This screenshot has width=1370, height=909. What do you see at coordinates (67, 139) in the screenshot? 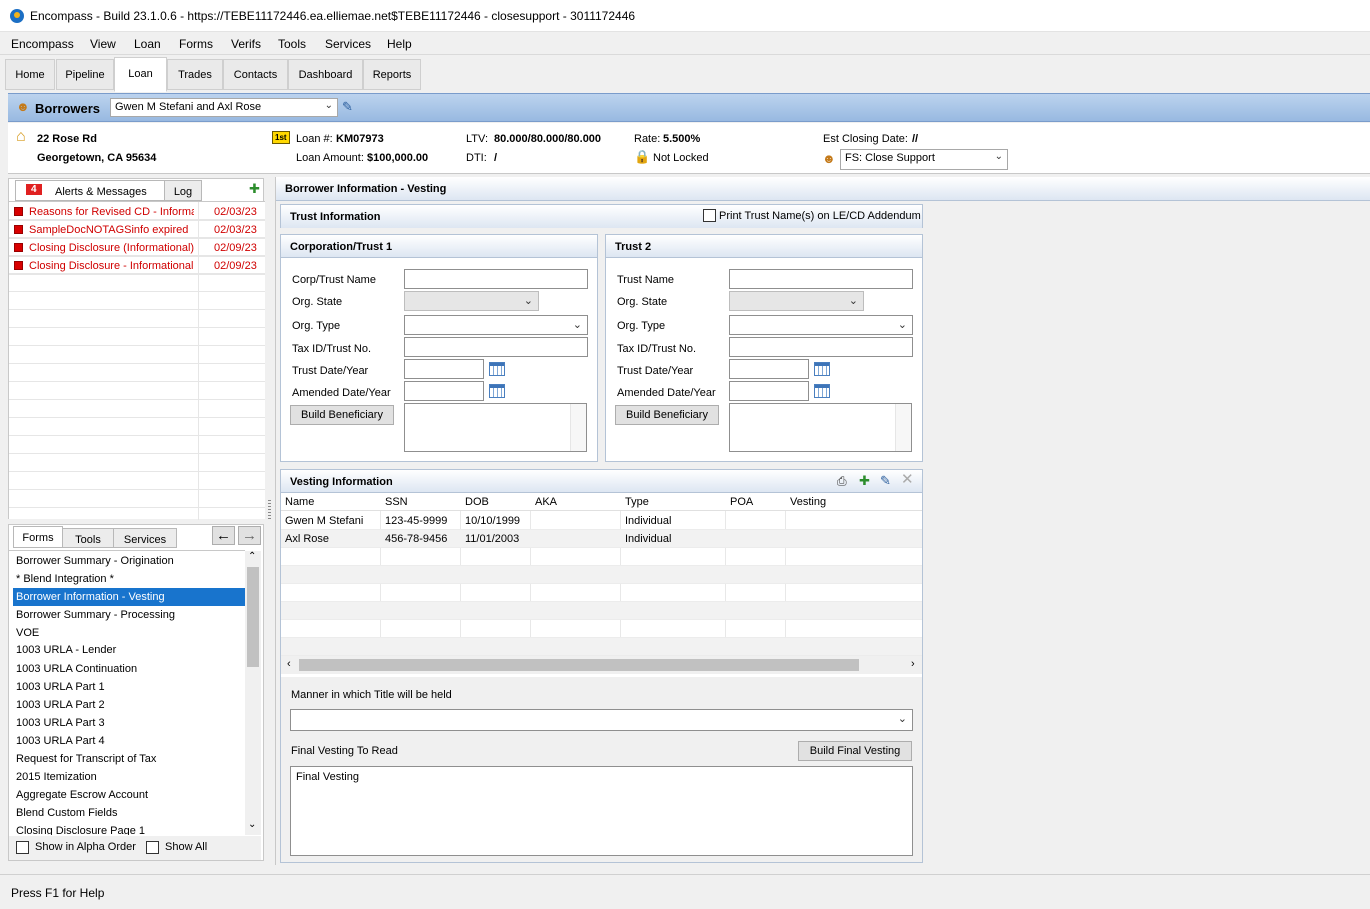
I see `property-address1: 22 Rose Rd` at bounding box center [67, 139].